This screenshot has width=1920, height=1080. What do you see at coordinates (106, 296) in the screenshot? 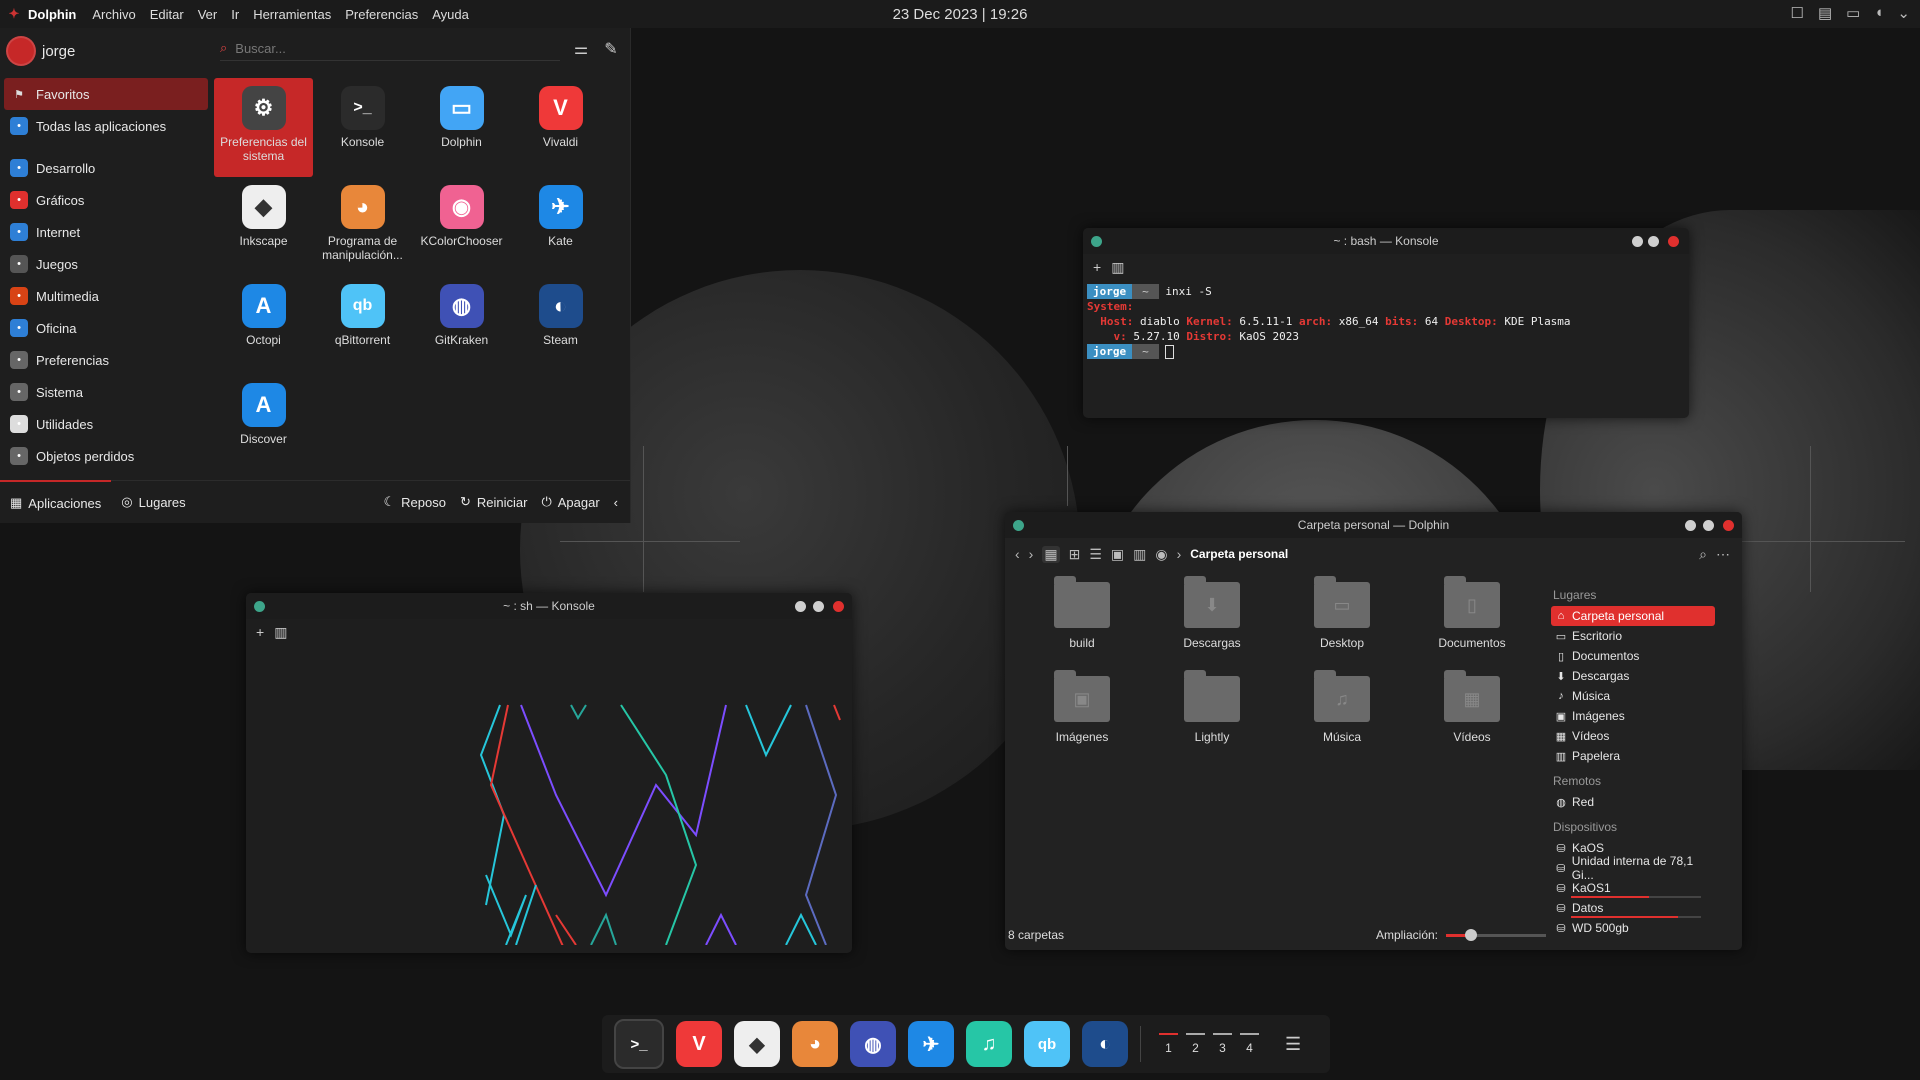
I see `category-item: • Multimedia` at bounding box center [106, 296].